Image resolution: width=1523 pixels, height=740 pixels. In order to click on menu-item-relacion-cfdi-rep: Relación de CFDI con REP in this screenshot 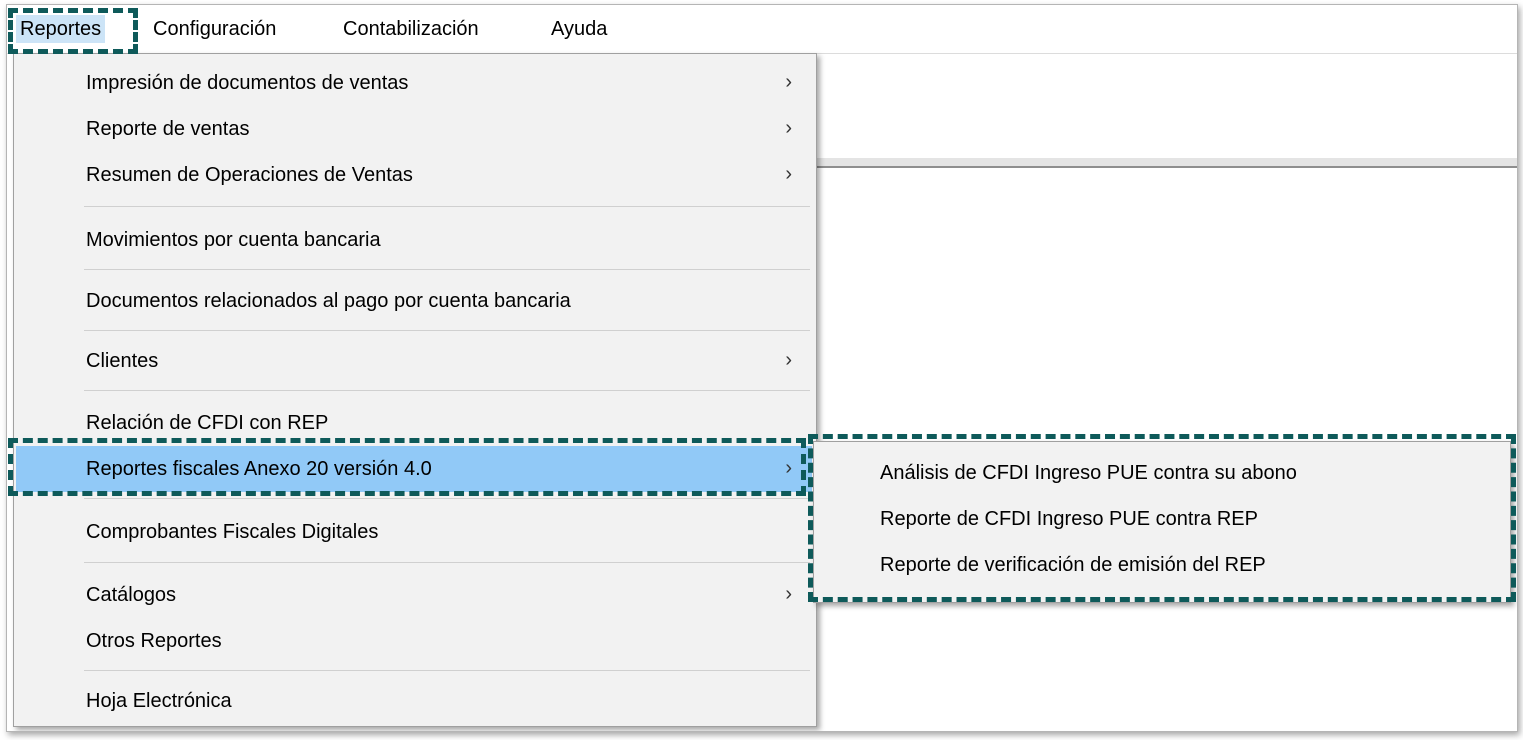, I will do `click(414, 423)`.